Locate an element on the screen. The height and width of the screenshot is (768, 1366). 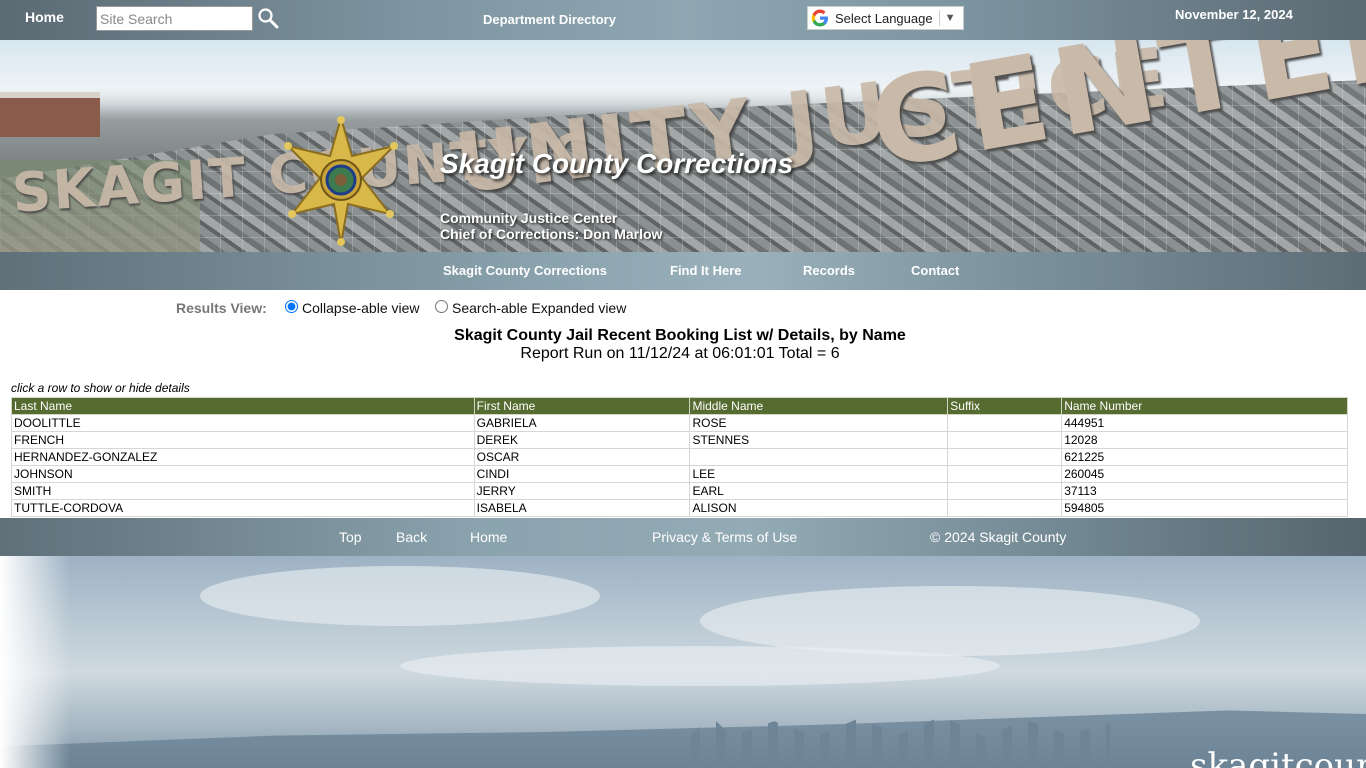
language-select-label: Select Language is located at coordinates (884, 18).